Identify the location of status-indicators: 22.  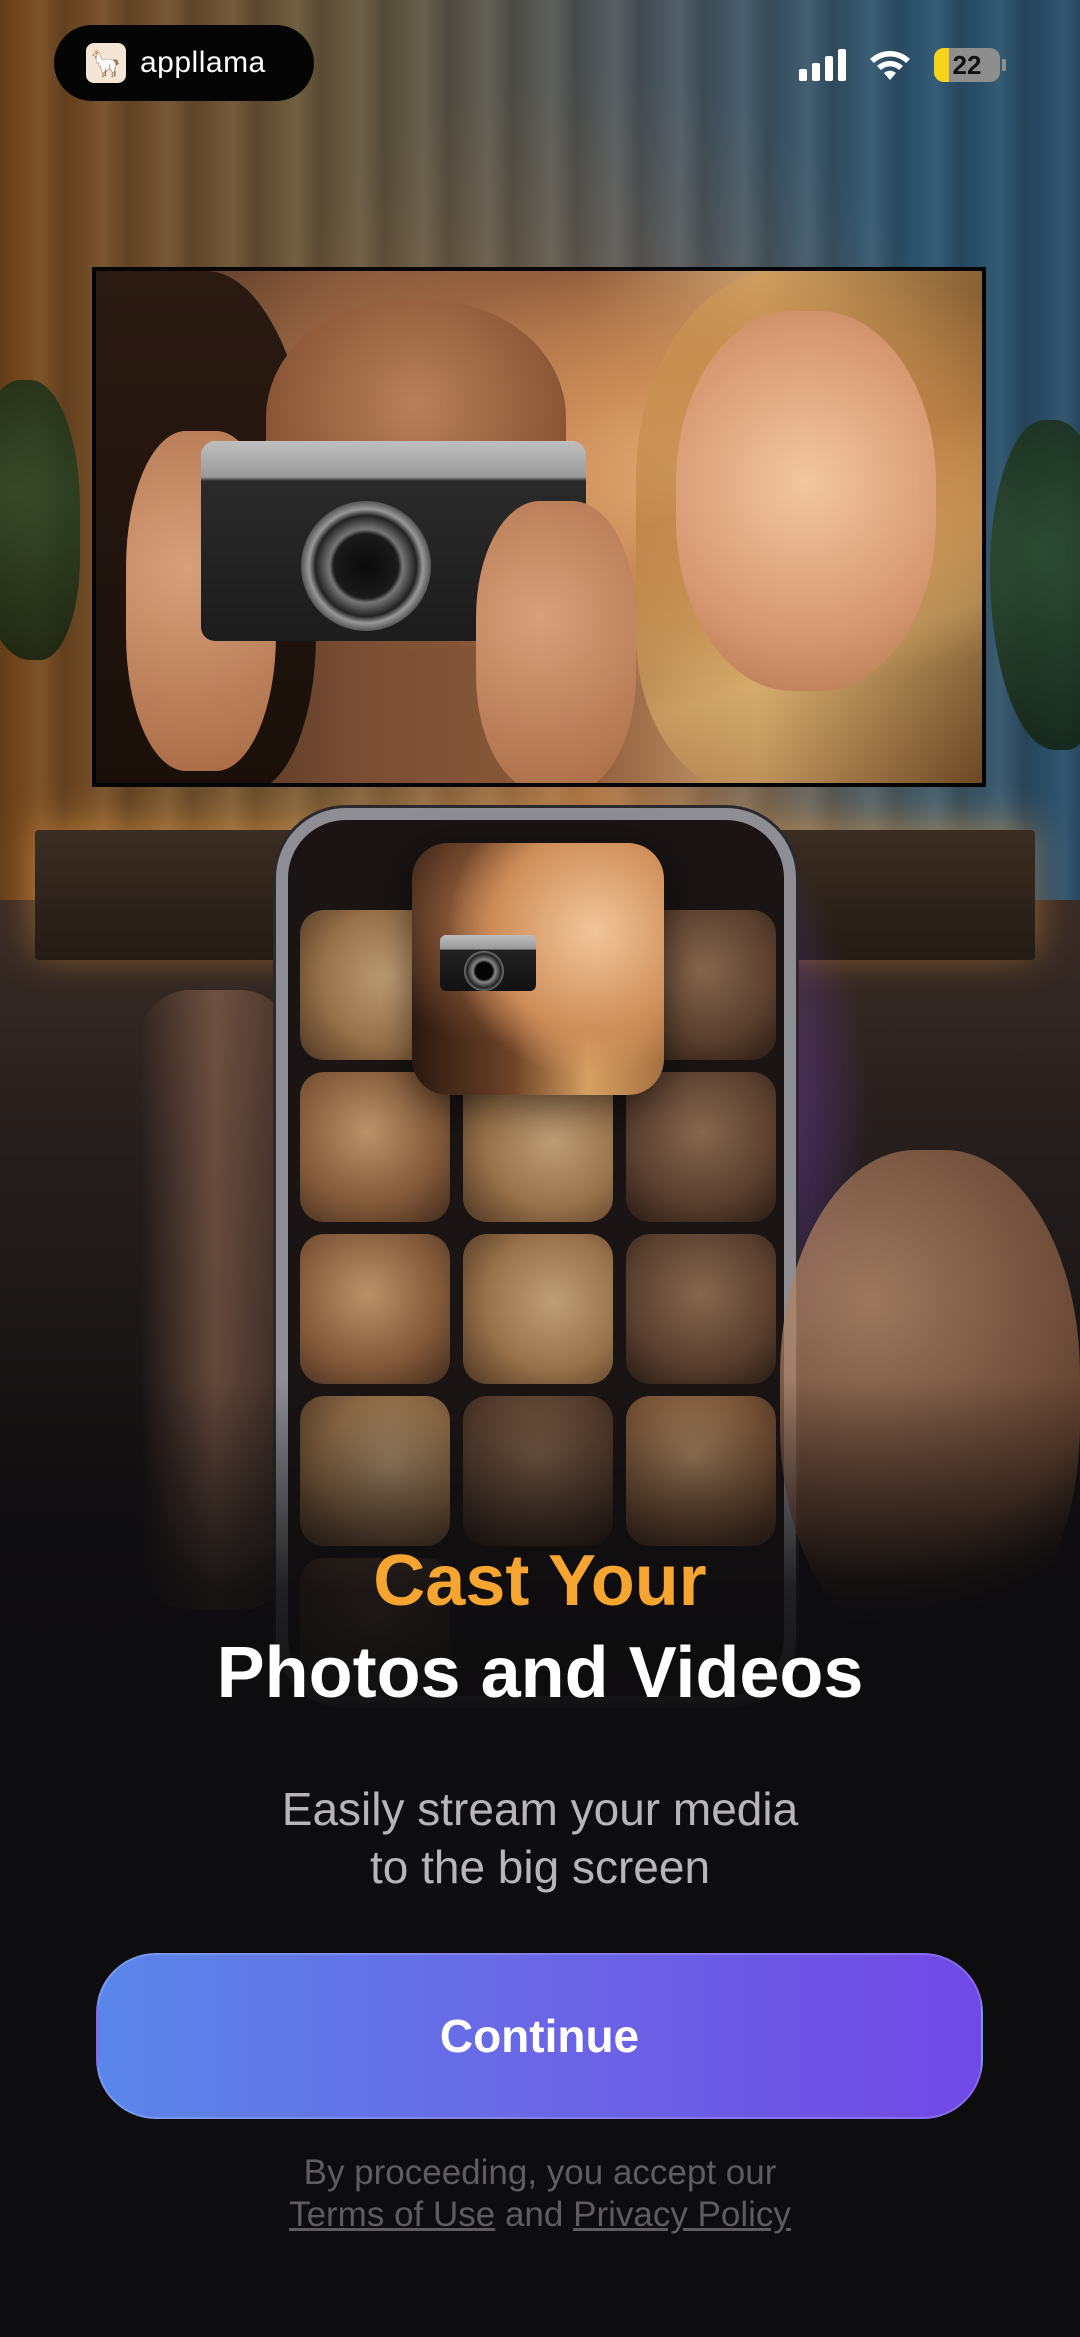
(902, 65).